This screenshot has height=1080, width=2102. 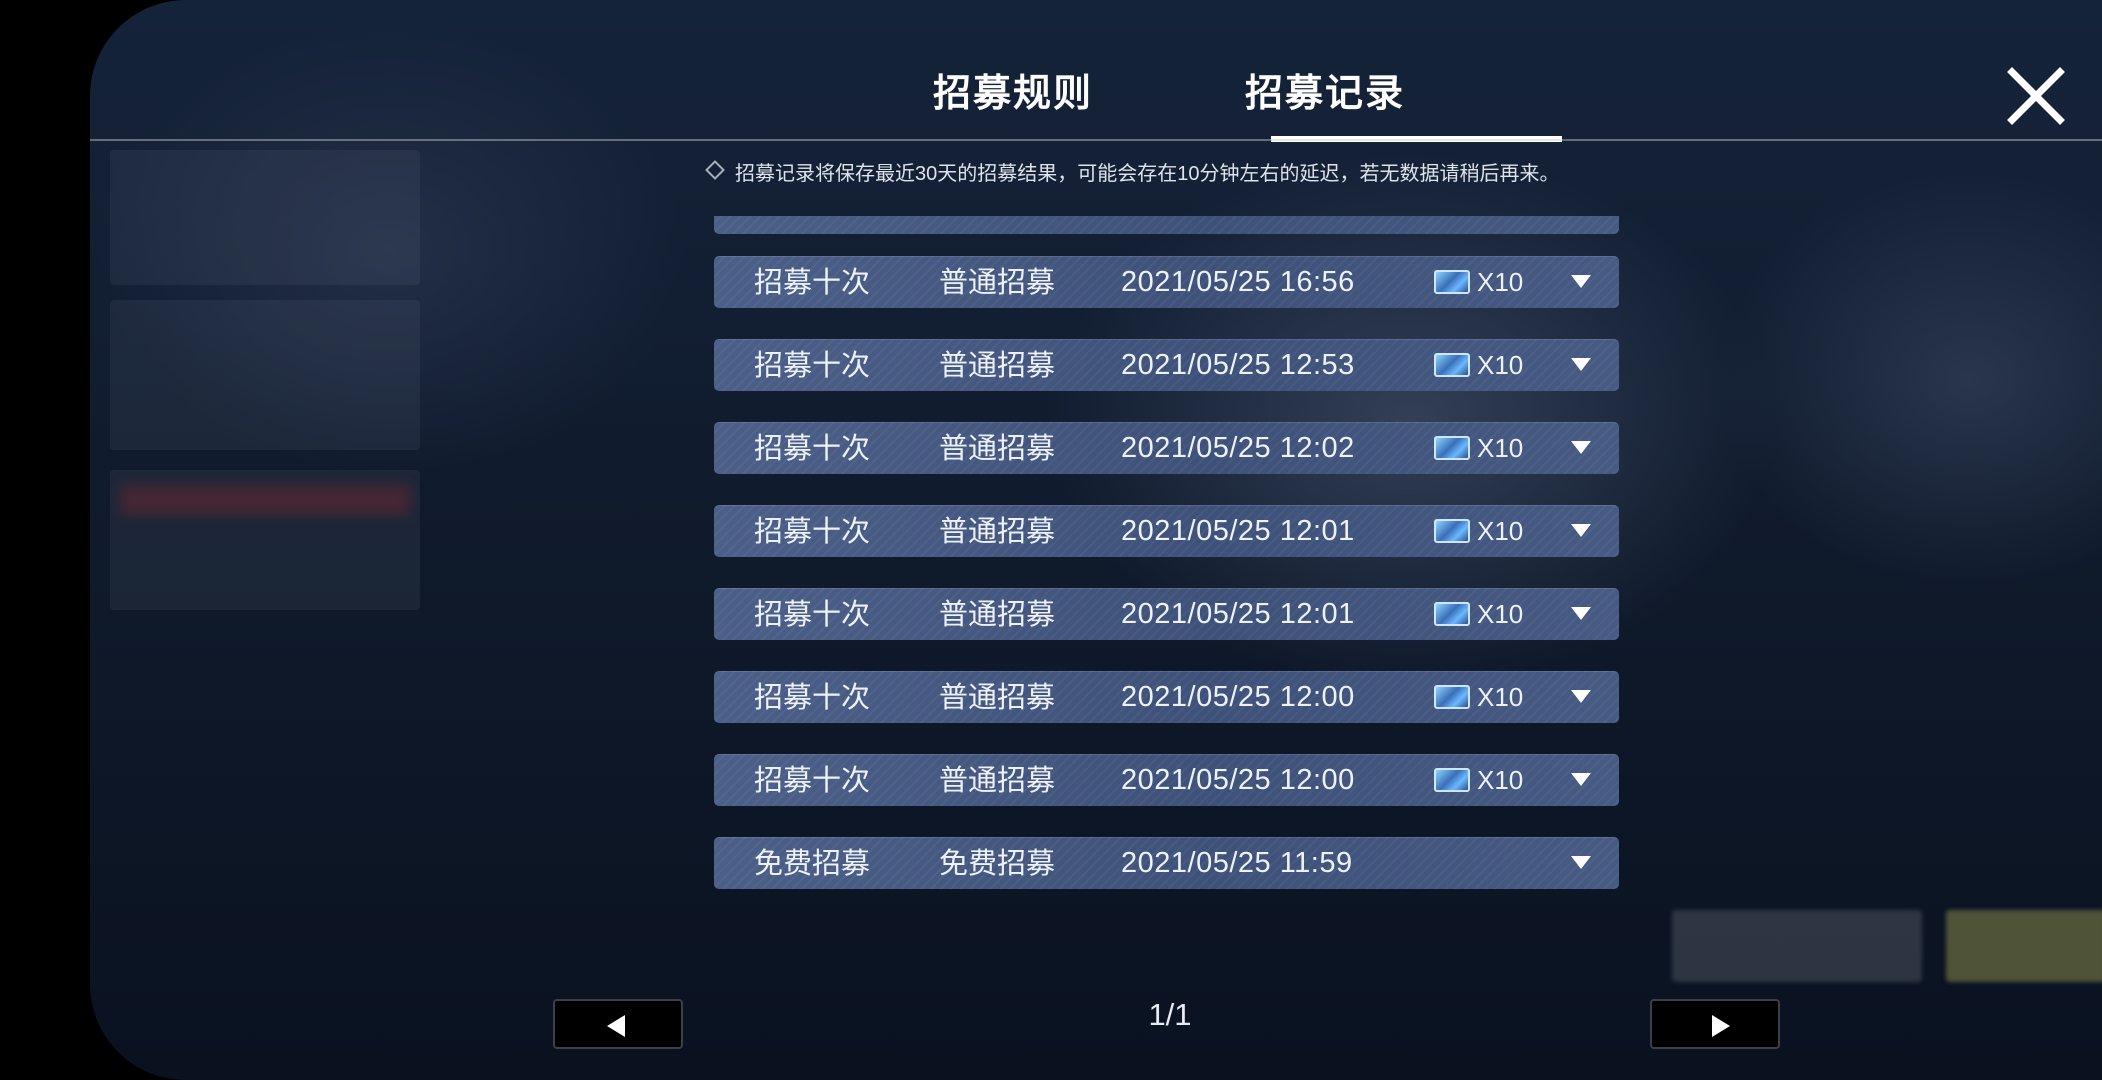 I want to click on next-page-button, so click(x=1715, y=1024).